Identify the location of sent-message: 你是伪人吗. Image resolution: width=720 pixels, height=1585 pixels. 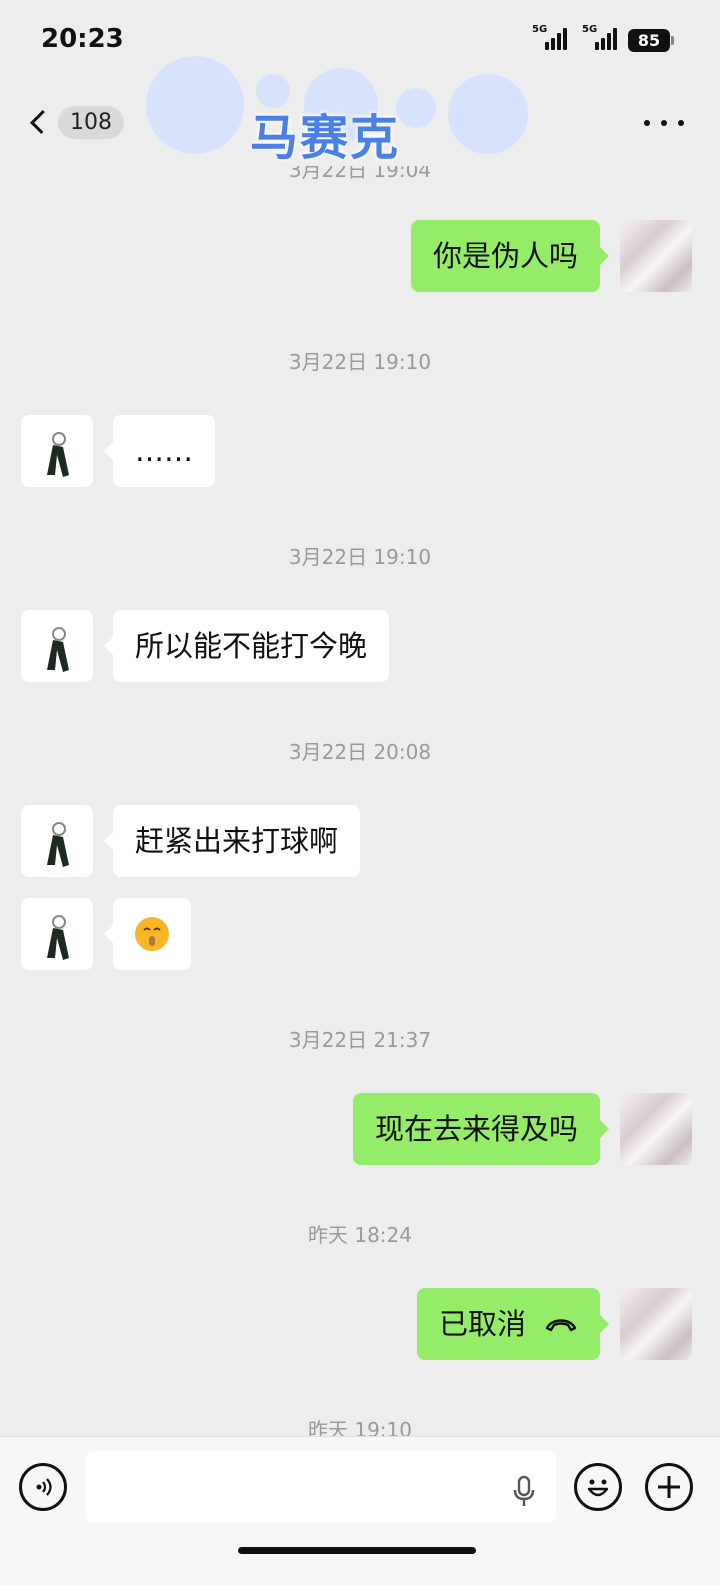
(510, 256).